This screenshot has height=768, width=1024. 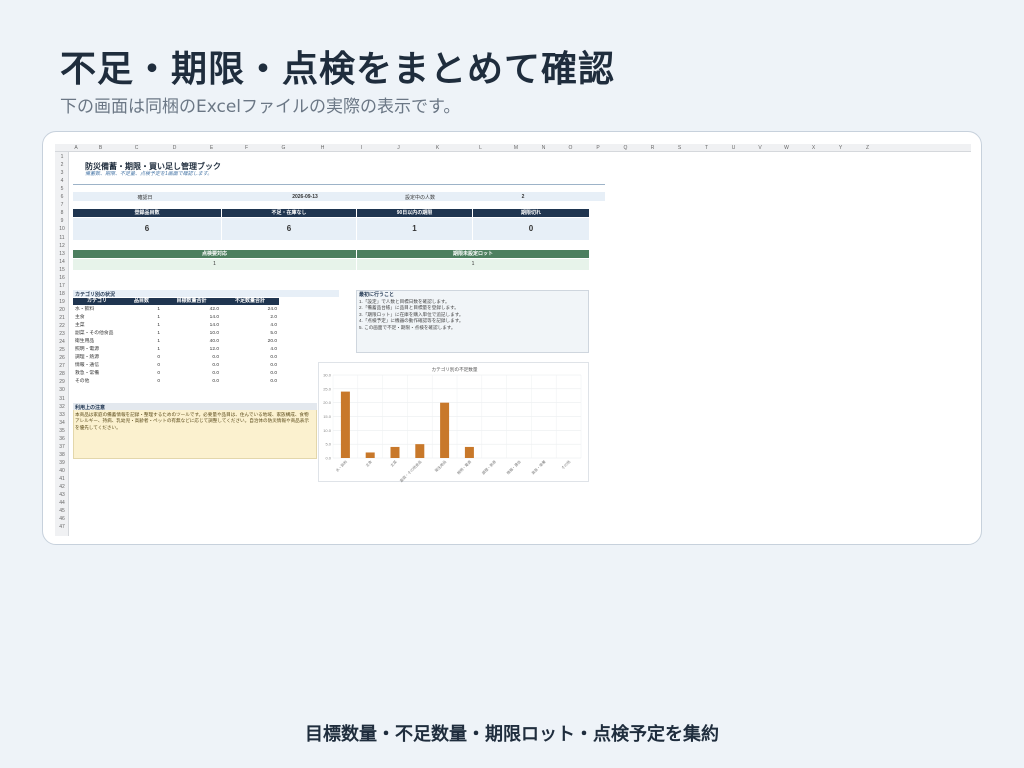 What do you see at coordinates (706, 148) in the screenshot?
I see `column-header-t: T` at bounding box center [706, 148].